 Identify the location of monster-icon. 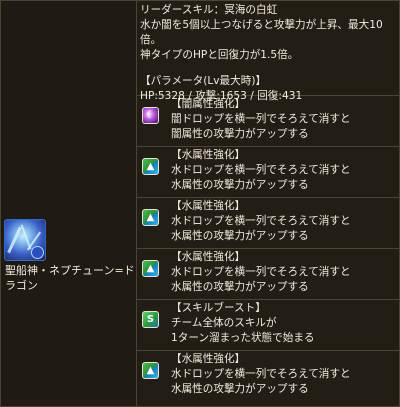
(25, 240).